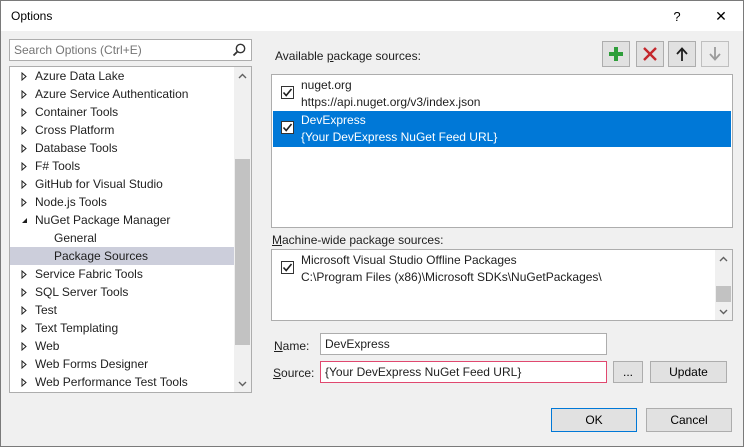  Describe the element at coordinates (333, 120) in the screenshot. I see `source-name: DevExpress` at that location.